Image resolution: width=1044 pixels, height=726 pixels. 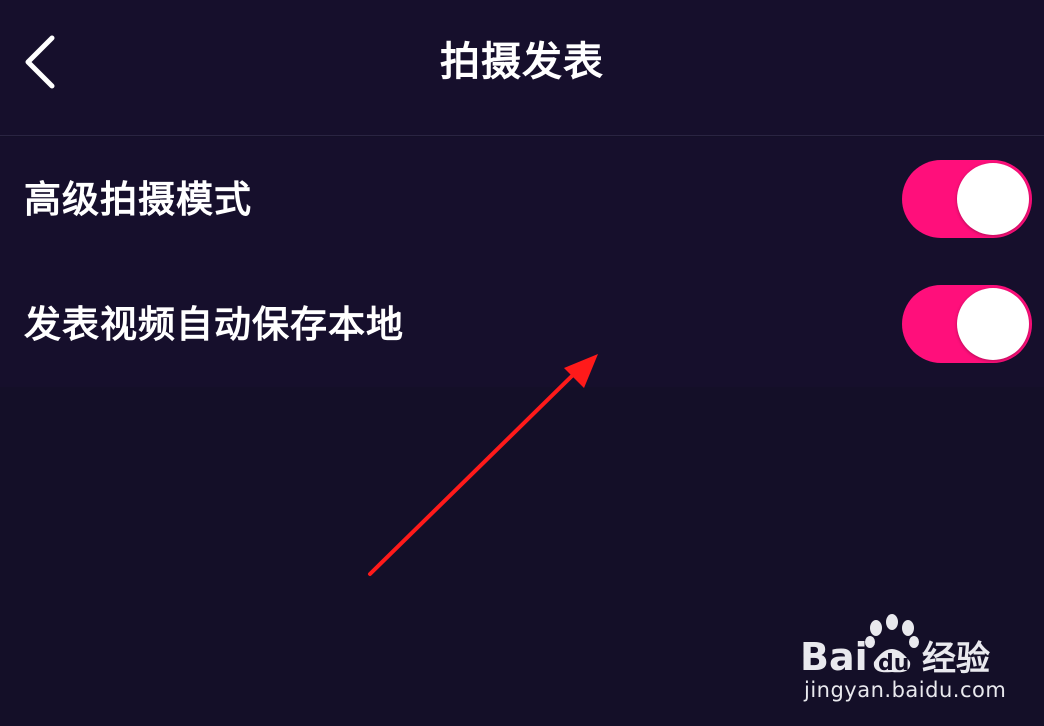 I want to click on baidu-logo-icon: Bai du 经验, so click(x=895, y=646).